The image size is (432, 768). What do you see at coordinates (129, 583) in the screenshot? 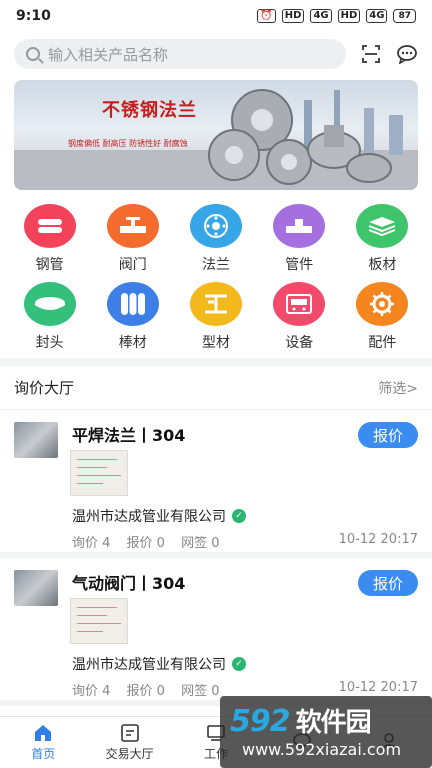
I see `card-title: 气动阀门丨304` at bounding box center [129, 583].